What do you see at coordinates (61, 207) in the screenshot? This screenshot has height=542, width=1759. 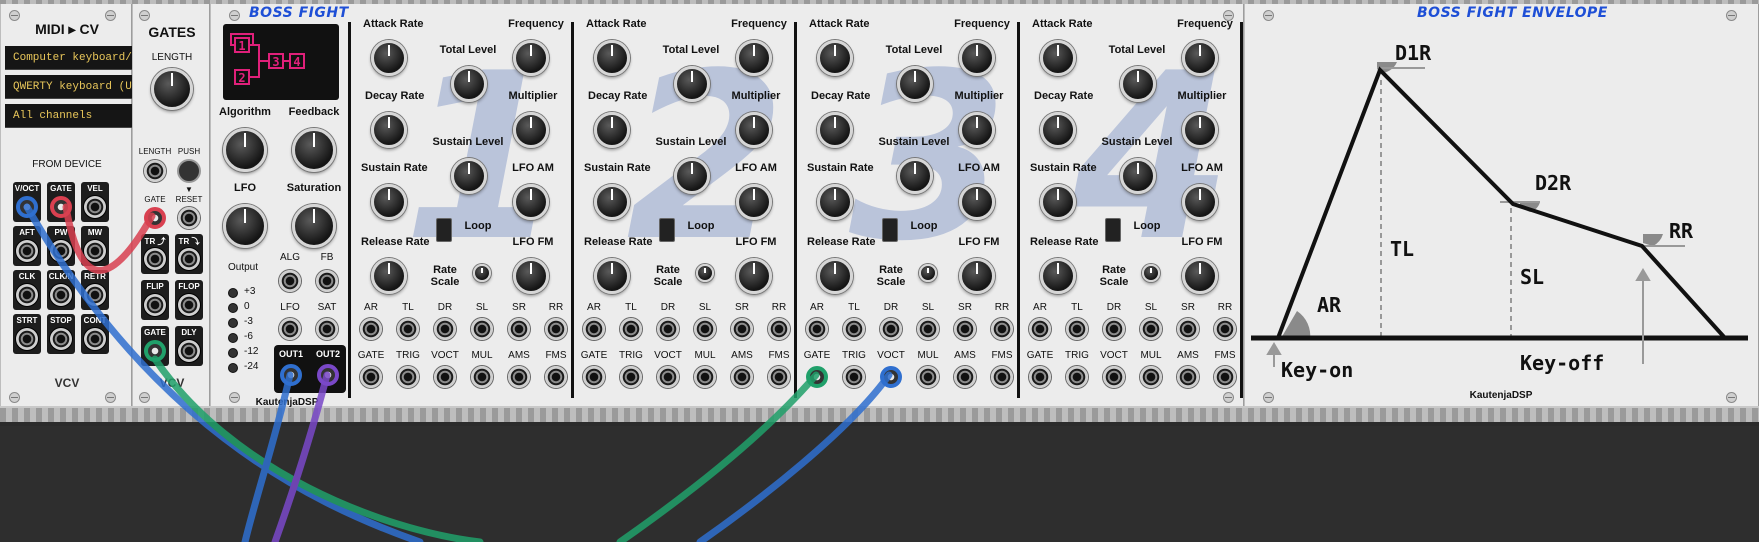 I see `output-jack-gate` at bounding box center [61, 207].